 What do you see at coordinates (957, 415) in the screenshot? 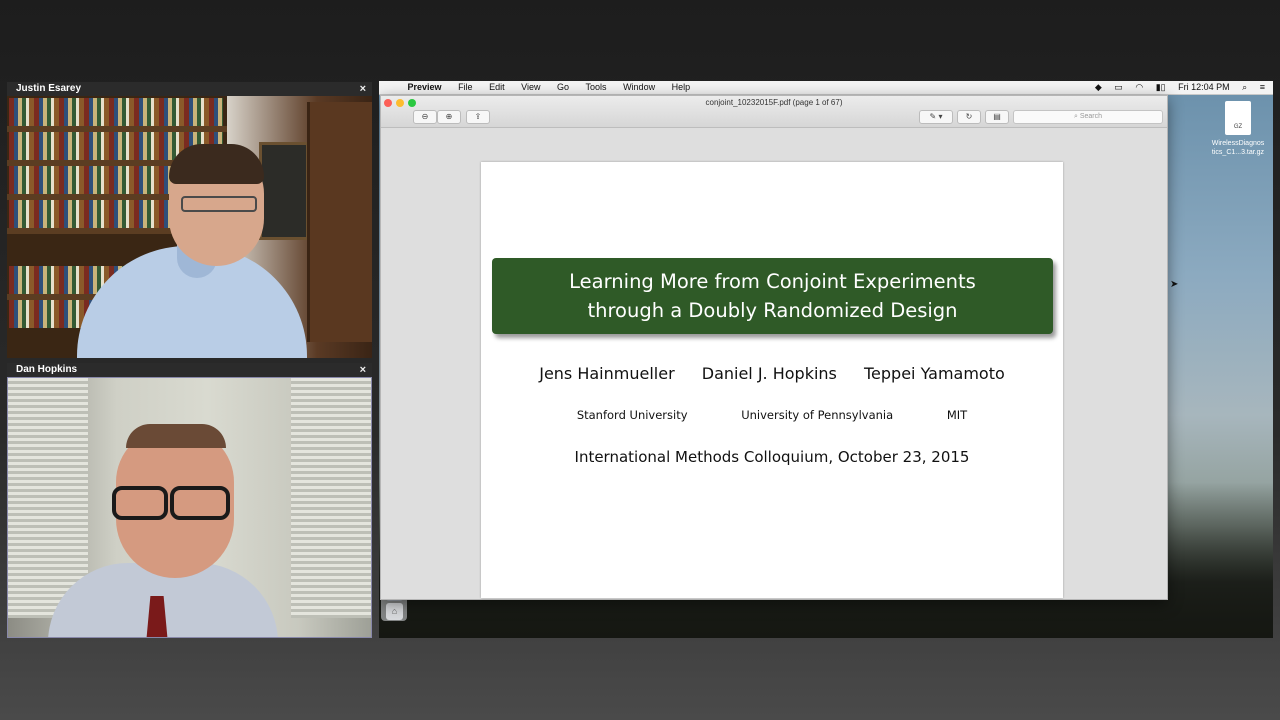
I see `affiliation: MIT` at bounding box center [957, 415].